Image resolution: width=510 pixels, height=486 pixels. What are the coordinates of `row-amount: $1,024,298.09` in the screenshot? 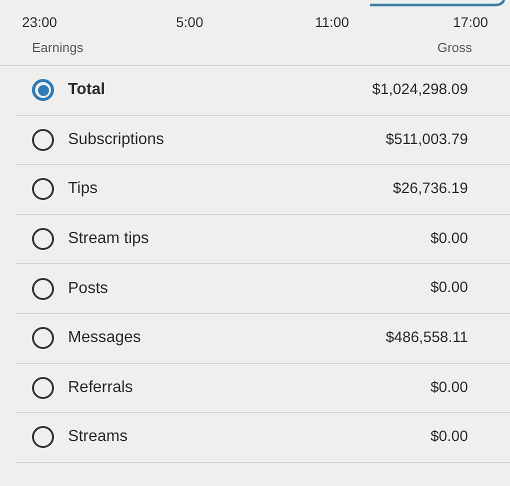 It's located at (420, 90).